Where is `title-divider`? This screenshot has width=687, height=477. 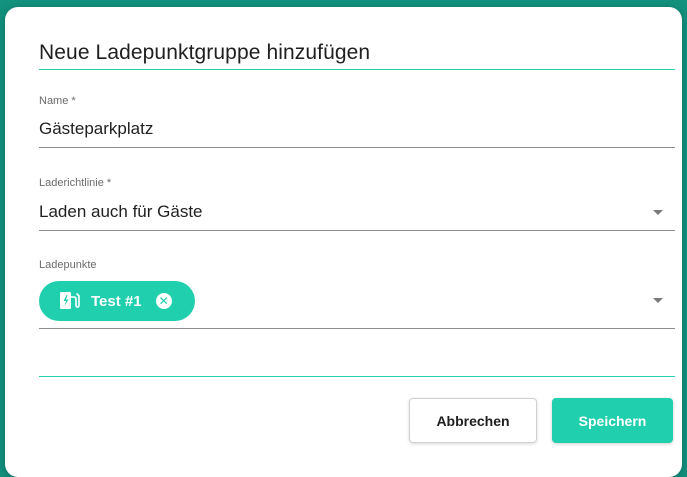 title-divider is located at coordinates (357, 69).